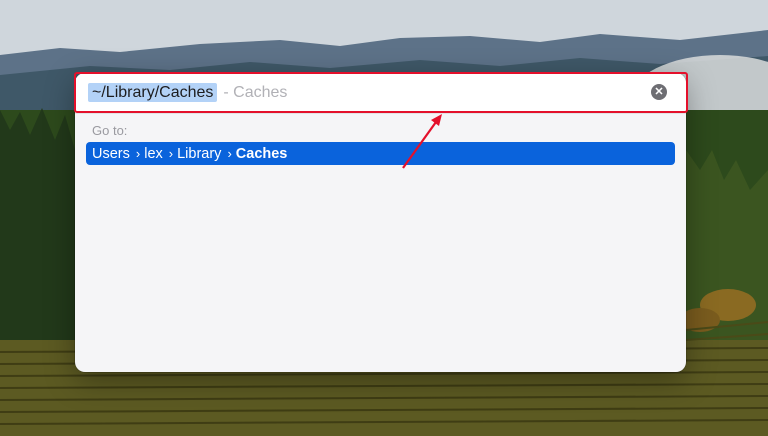 The height and width of the screenshot is (436, 768). Describe the element at coordinates (110, 130) in the screenshot. I see `go-to-section-label: Go to:` at that location.